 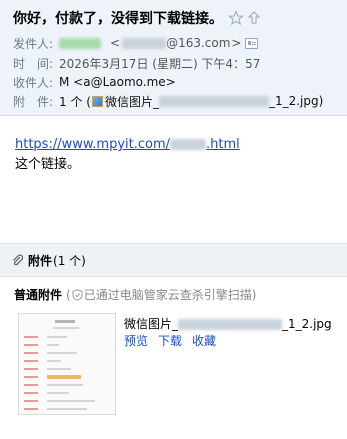 I want to click on attachment-actions: 预览 下载 收藏, so click(x=175, y=340).